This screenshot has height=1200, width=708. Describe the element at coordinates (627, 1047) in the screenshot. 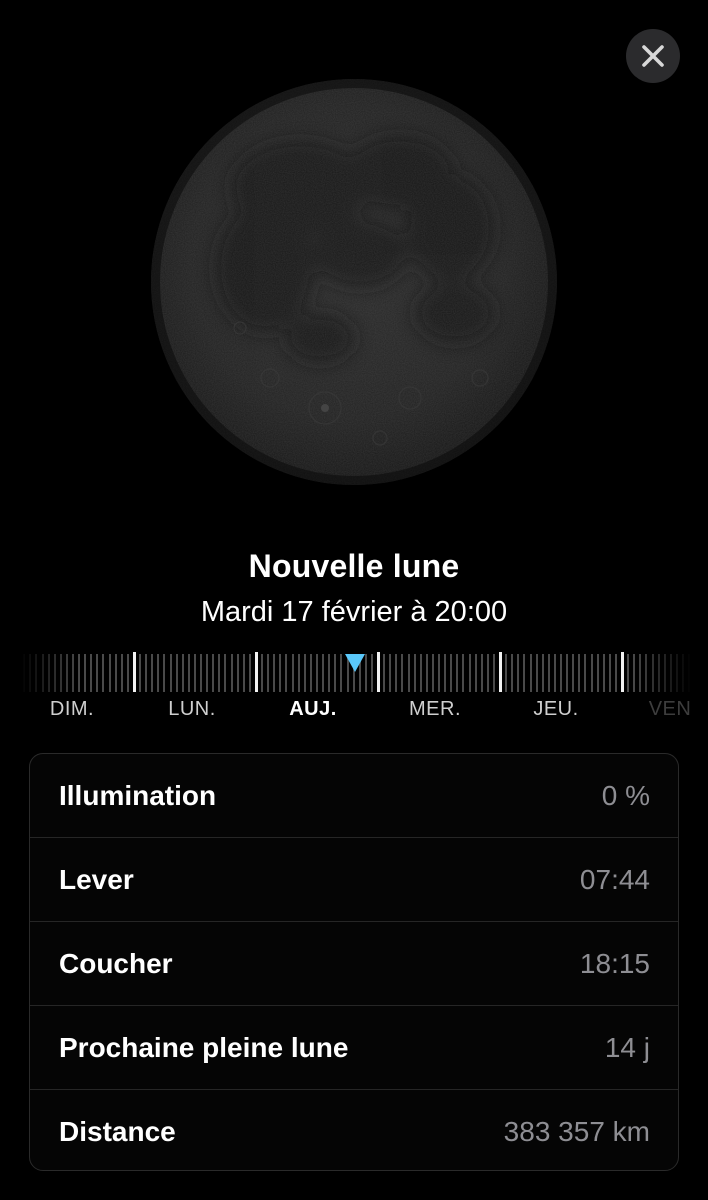

I see `detail-value: 14 j` at that location.